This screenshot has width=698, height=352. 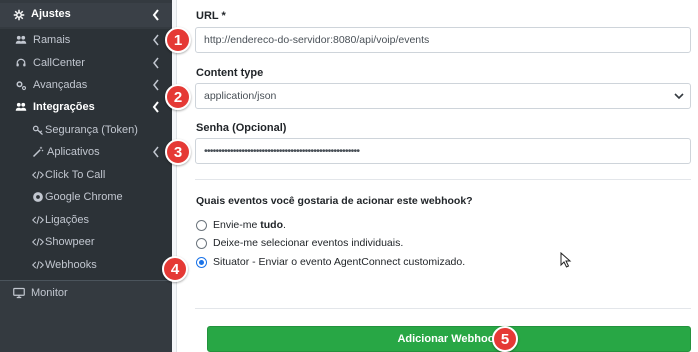 I want to click on sidebar-item-monitor: Monitor, so click(x=86, y=293).